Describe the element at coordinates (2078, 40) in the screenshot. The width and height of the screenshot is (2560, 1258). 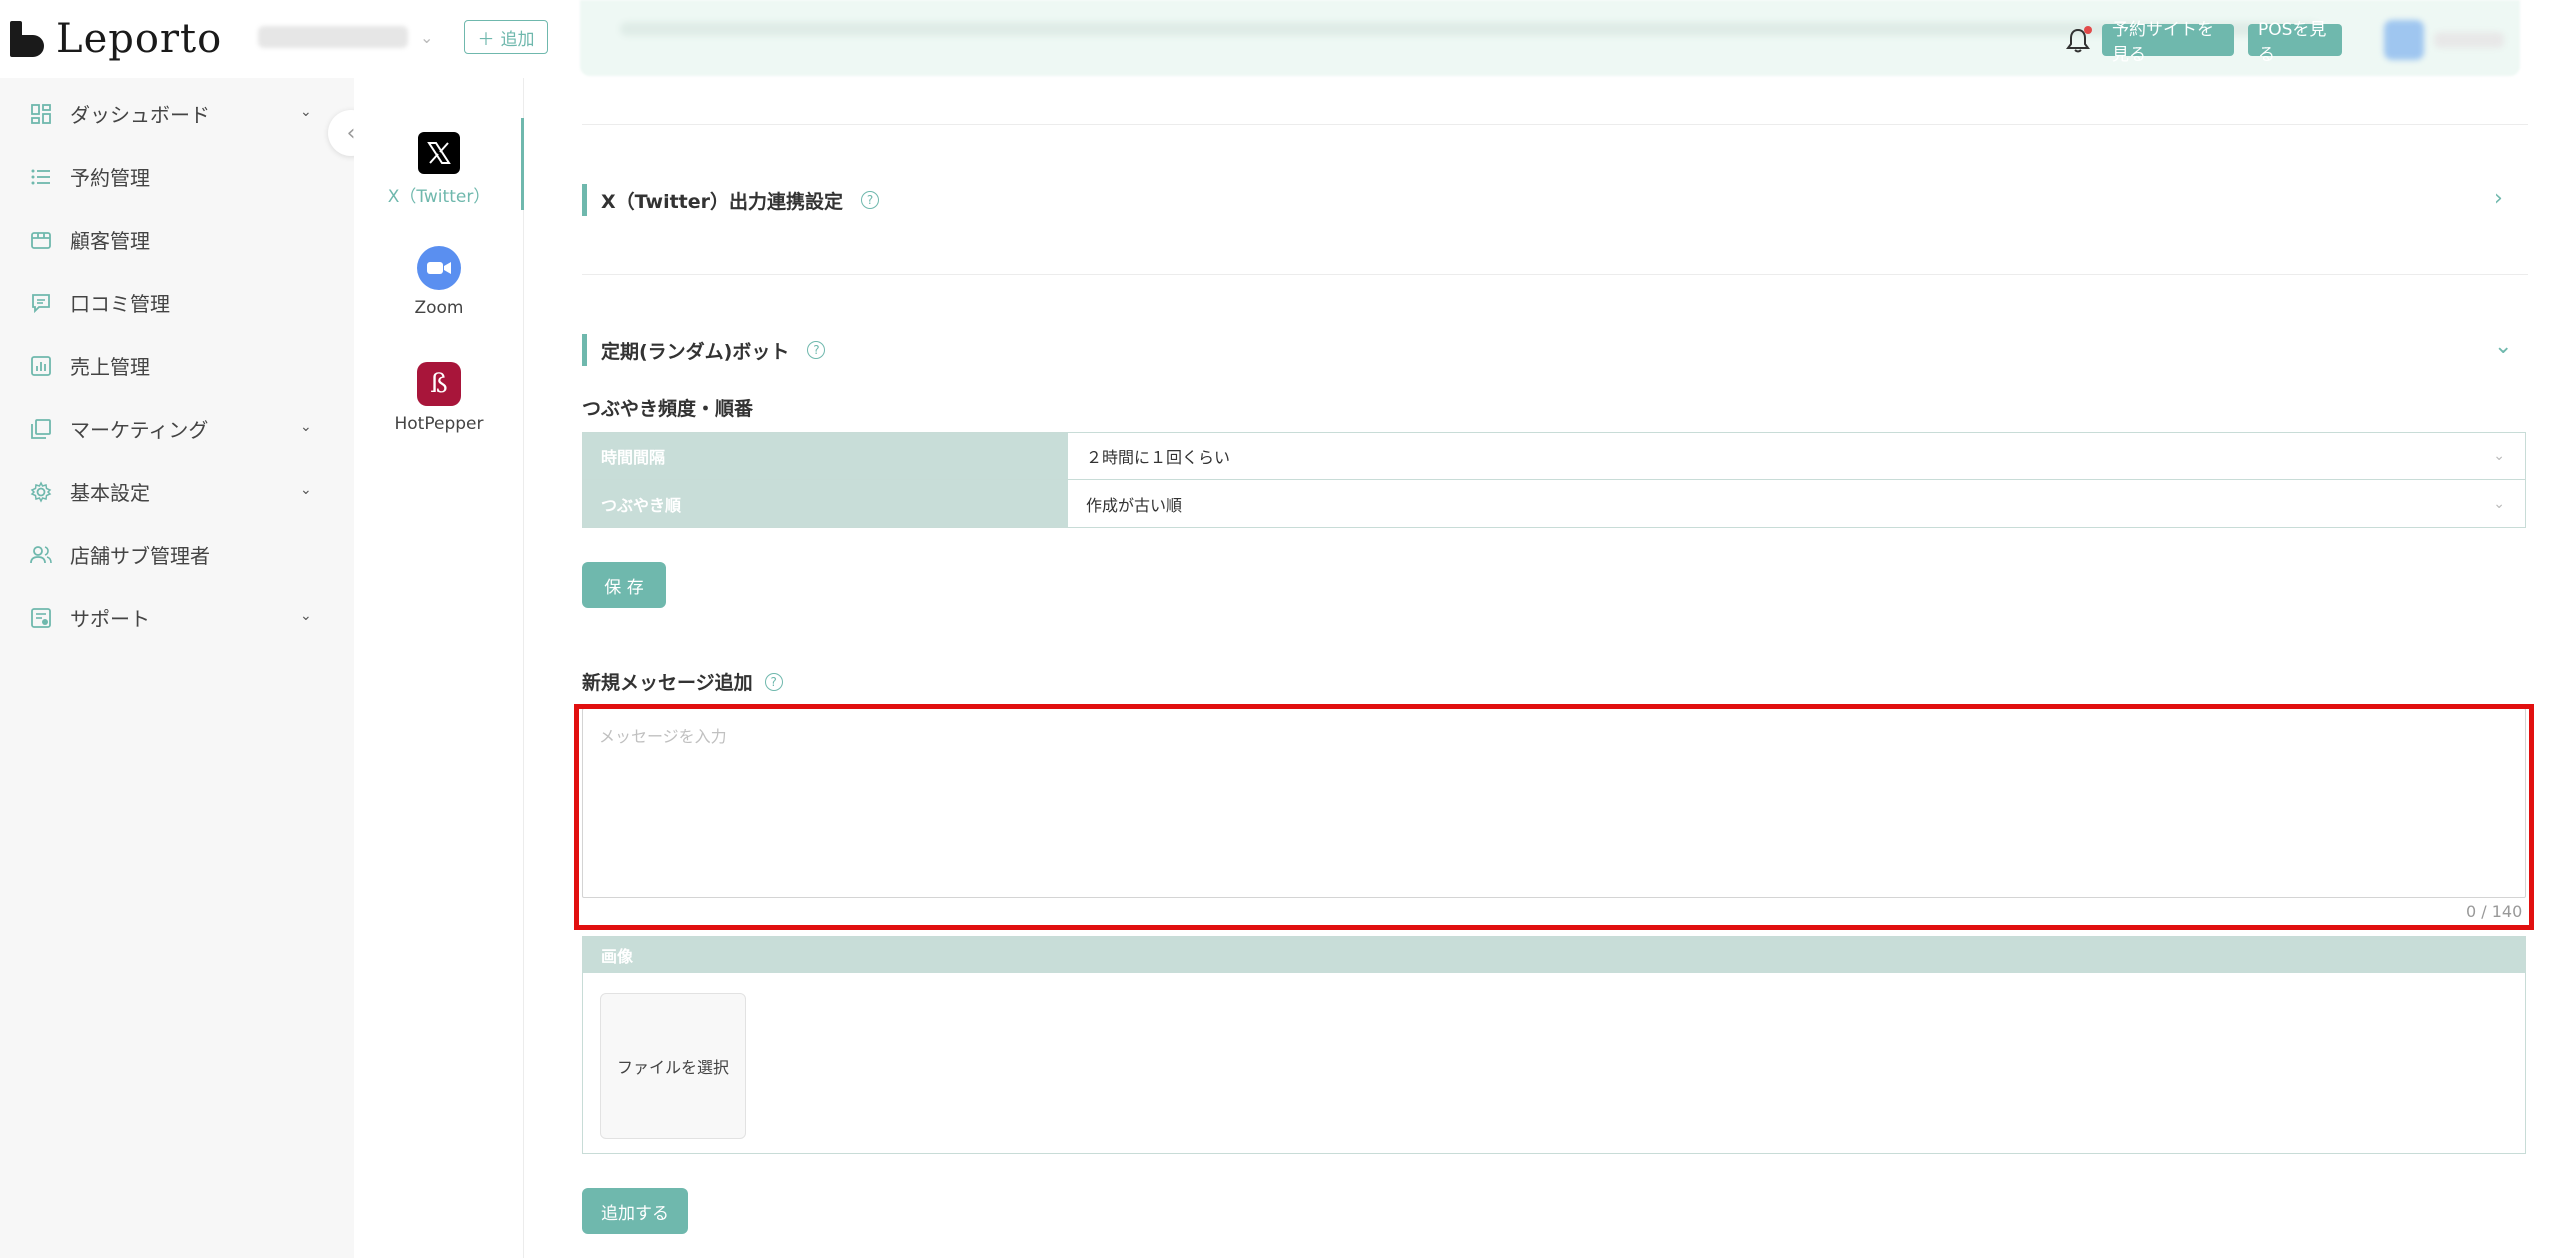
I see `notification-bell-icon` at that location.